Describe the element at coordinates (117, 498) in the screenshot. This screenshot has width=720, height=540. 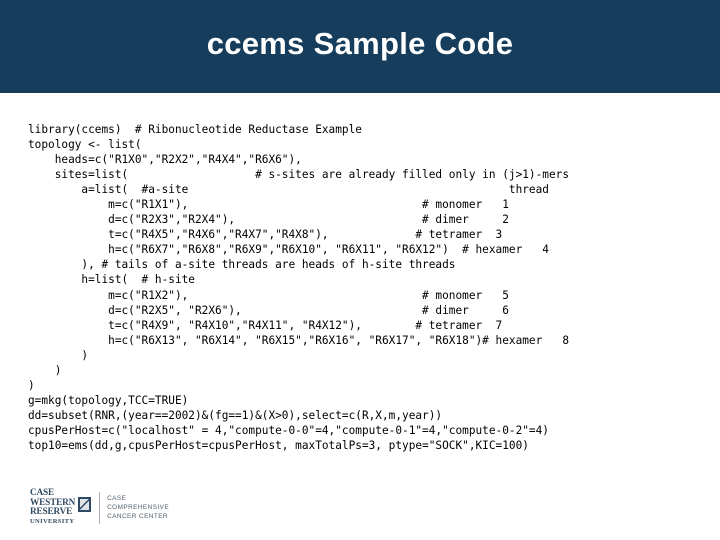
I see `ccc-line-1: CASE` at that location.